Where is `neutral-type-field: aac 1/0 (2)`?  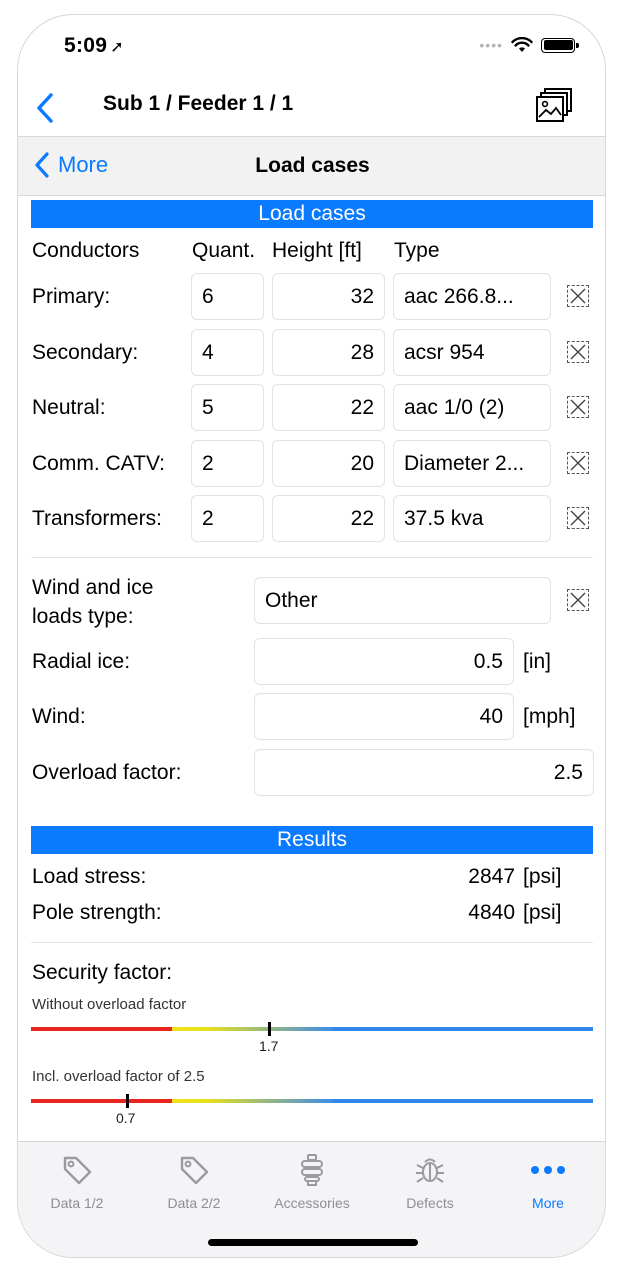 neutral-type-field: aac 1/0 (2) is located at coordinates (472, 407).